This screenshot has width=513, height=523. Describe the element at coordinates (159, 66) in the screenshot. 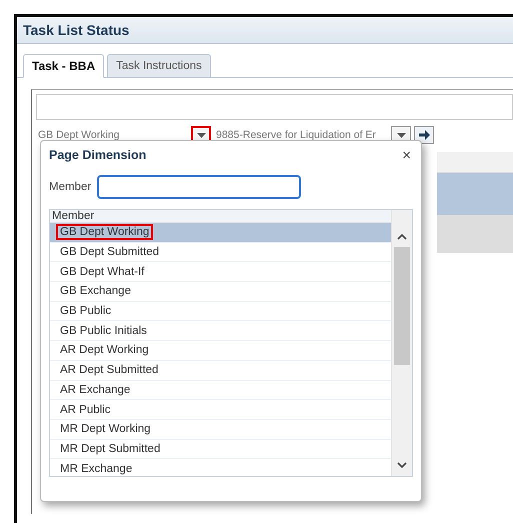

I see `tab: Task Instructions` at that location.